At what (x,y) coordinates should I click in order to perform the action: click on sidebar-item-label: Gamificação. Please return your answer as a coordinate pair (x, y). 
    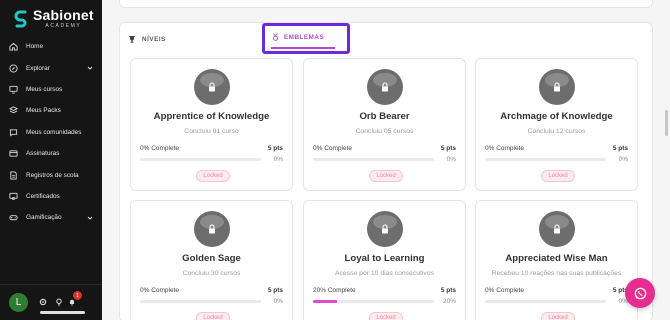
    Looking at the image, I should click on (44, 218).